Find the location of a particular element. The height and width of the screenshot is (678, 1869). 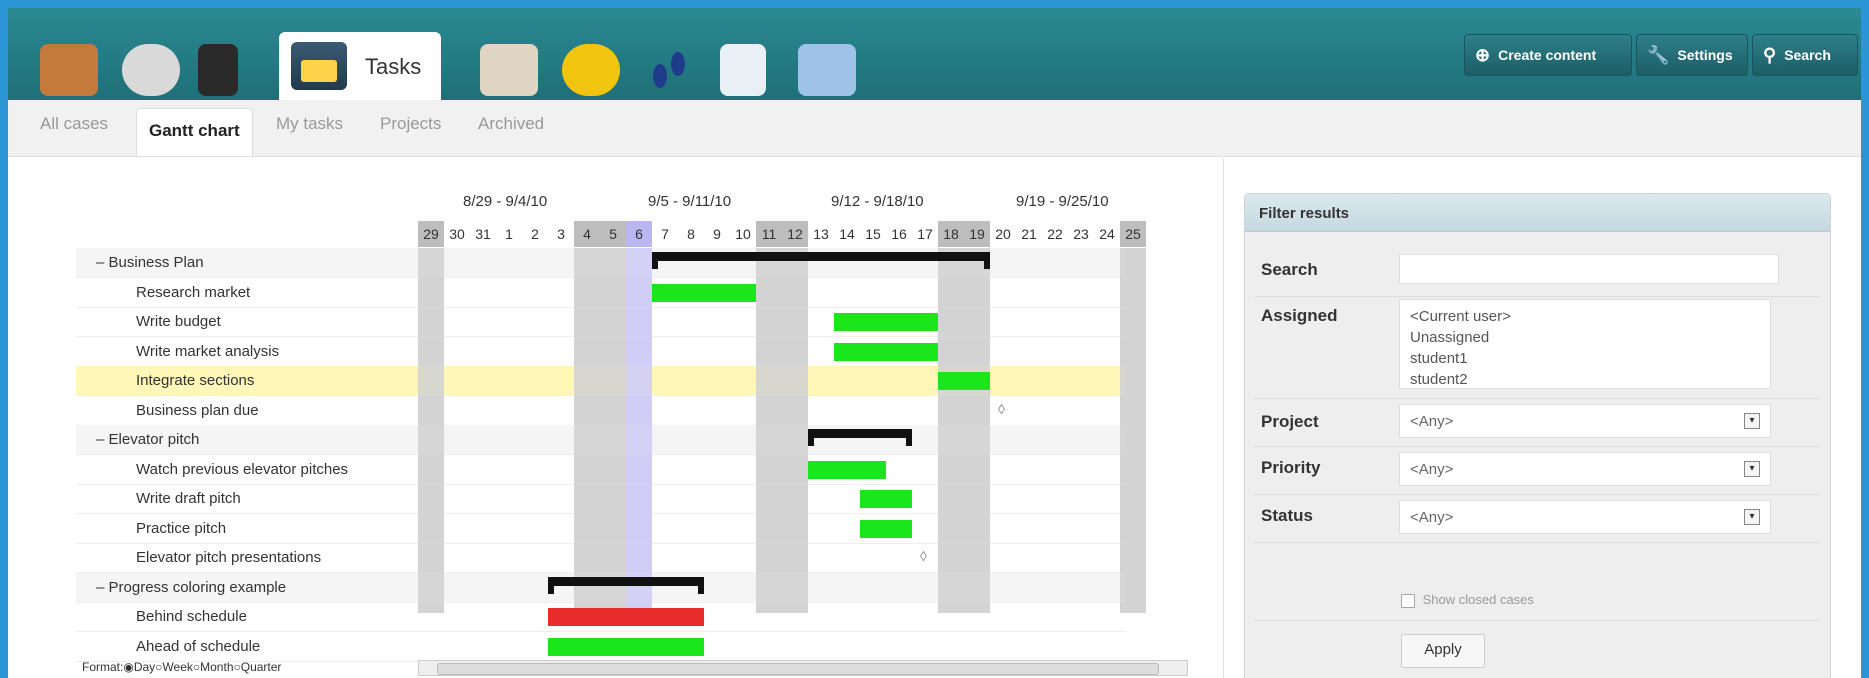

day-header: 4 is located at coordinates (587, 234).